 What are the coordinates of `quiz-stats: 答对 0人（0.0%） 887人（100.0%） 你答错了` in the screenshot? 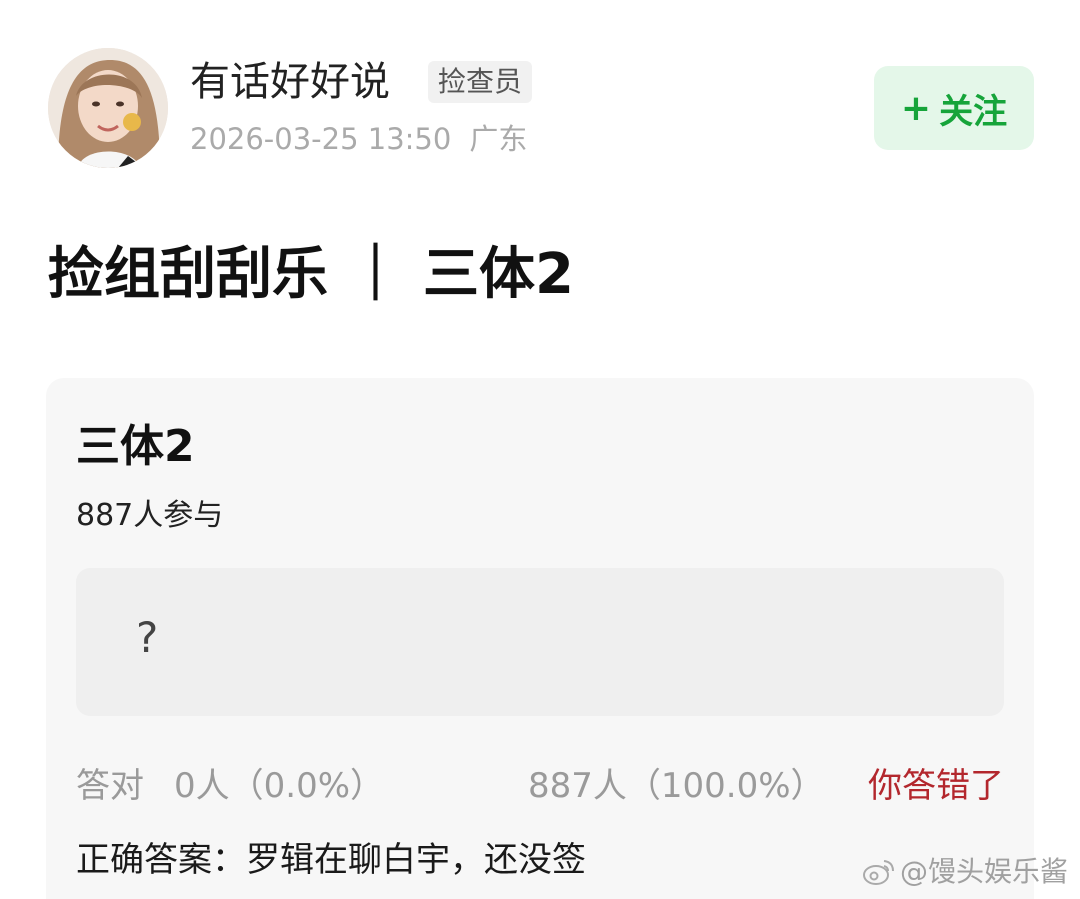 It's located at (540, 786).